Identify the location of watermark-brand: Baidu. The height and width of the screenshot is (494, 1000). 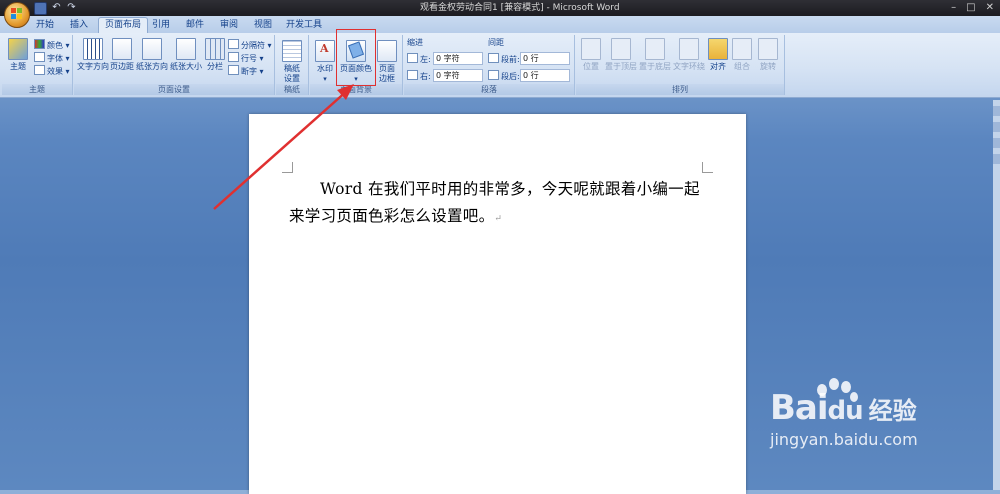
(817, 408).